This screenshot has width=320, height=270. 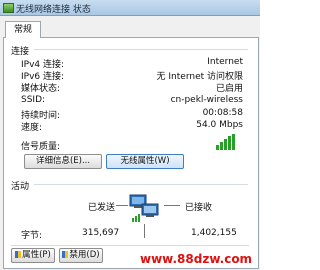 I want to click on disable-button: 禁用(D), so click(x=81, y=255).